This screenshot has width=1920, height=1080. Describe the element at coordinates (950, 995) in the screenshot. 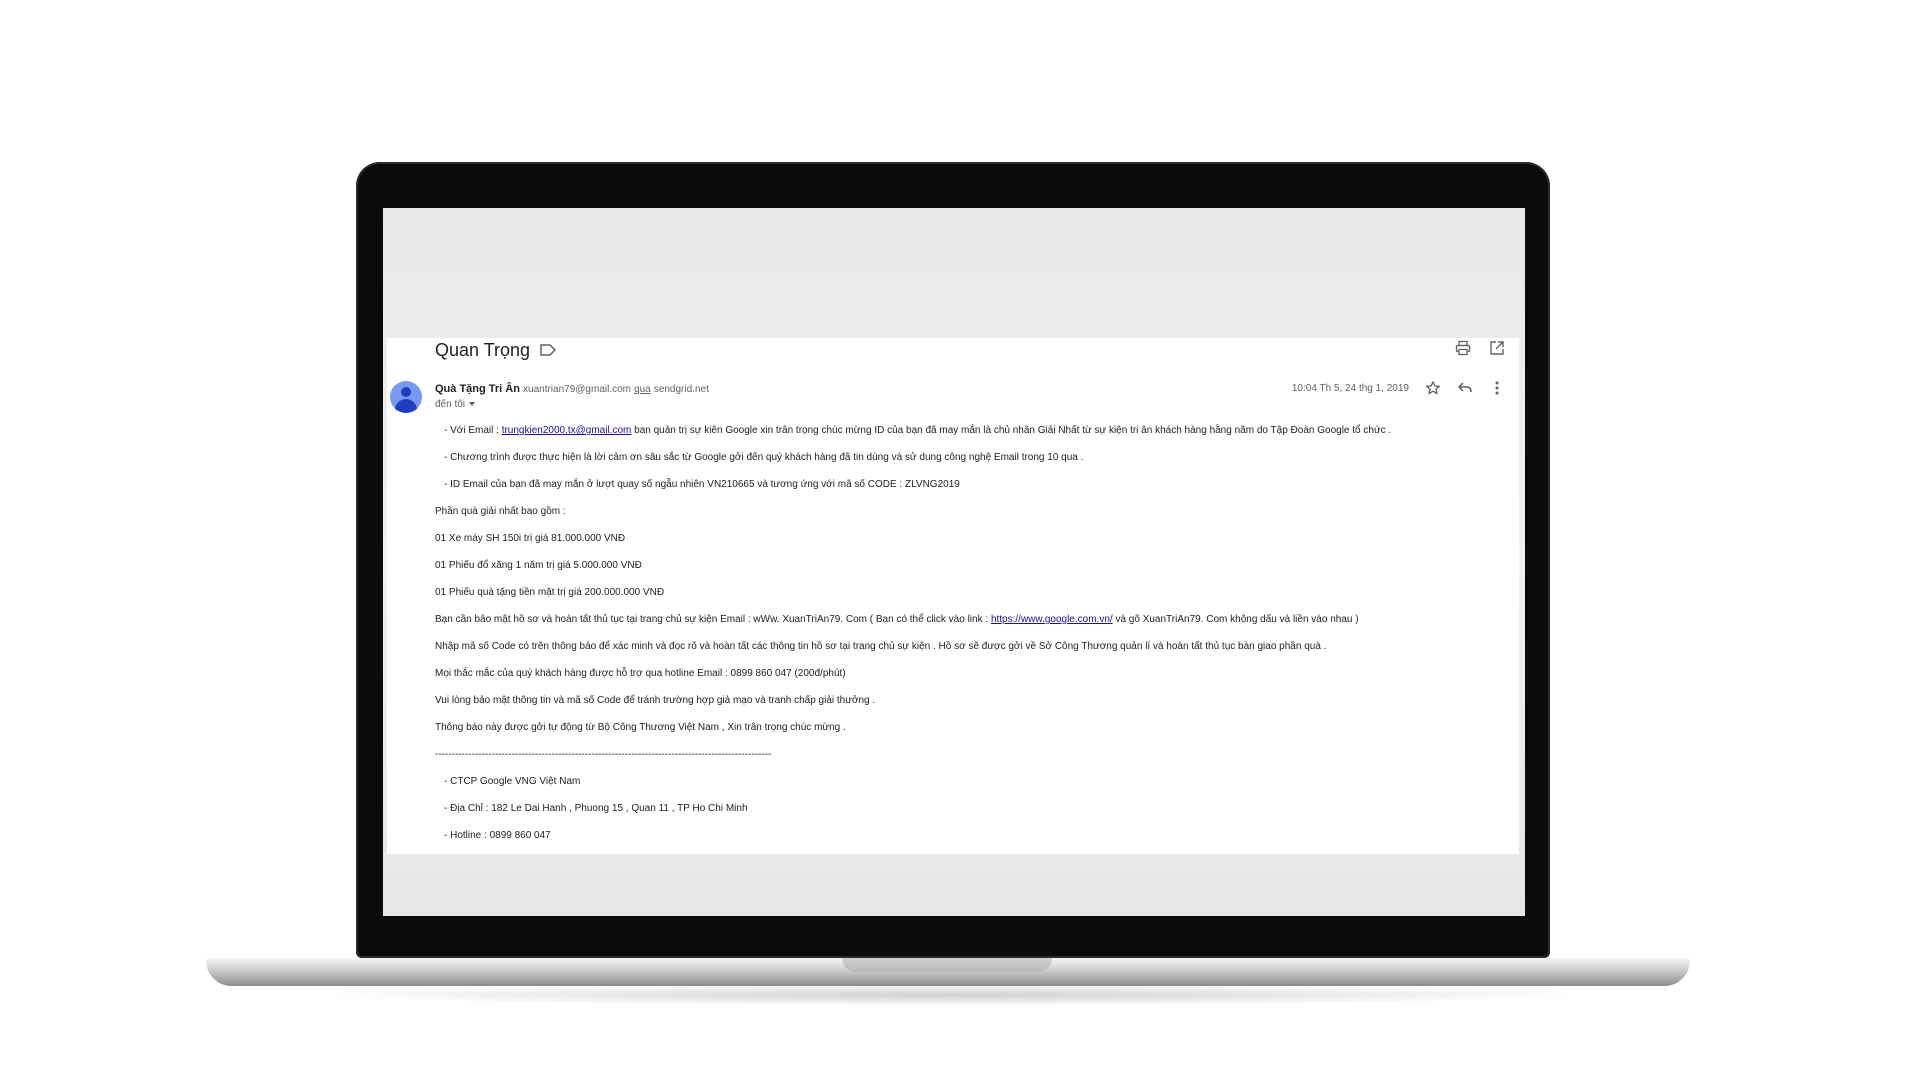

I see `laptop-shadow` at that location.